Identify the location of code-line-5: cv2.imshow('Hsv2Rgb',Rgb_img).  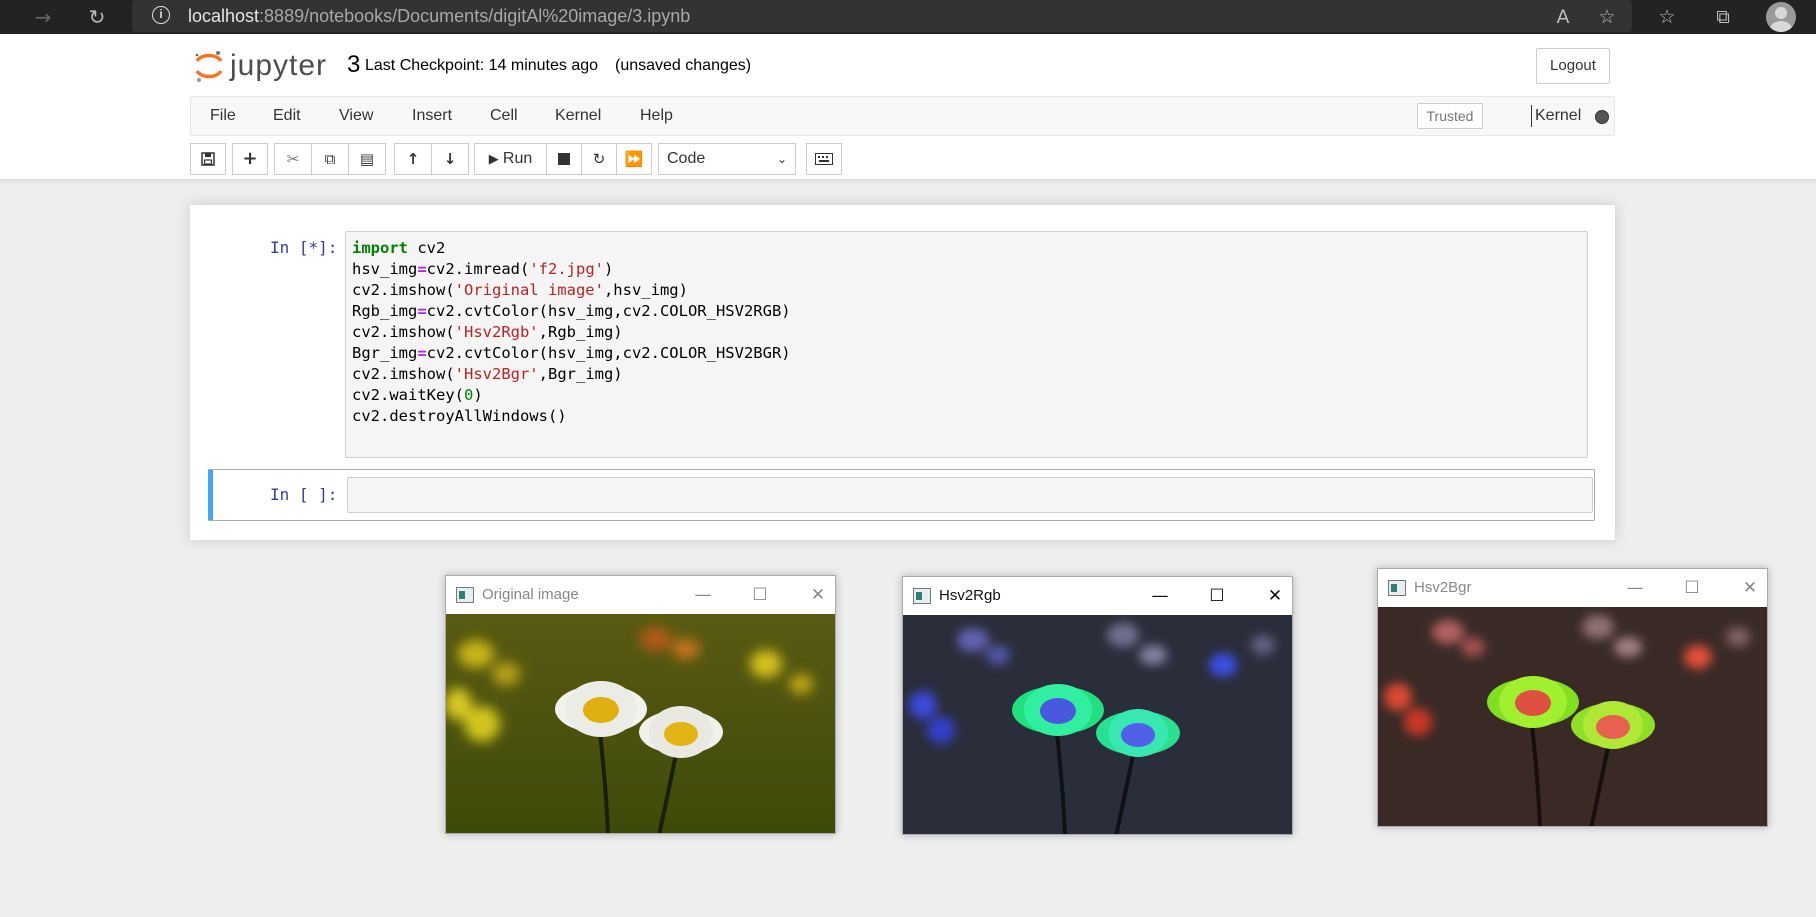
(487, 332).